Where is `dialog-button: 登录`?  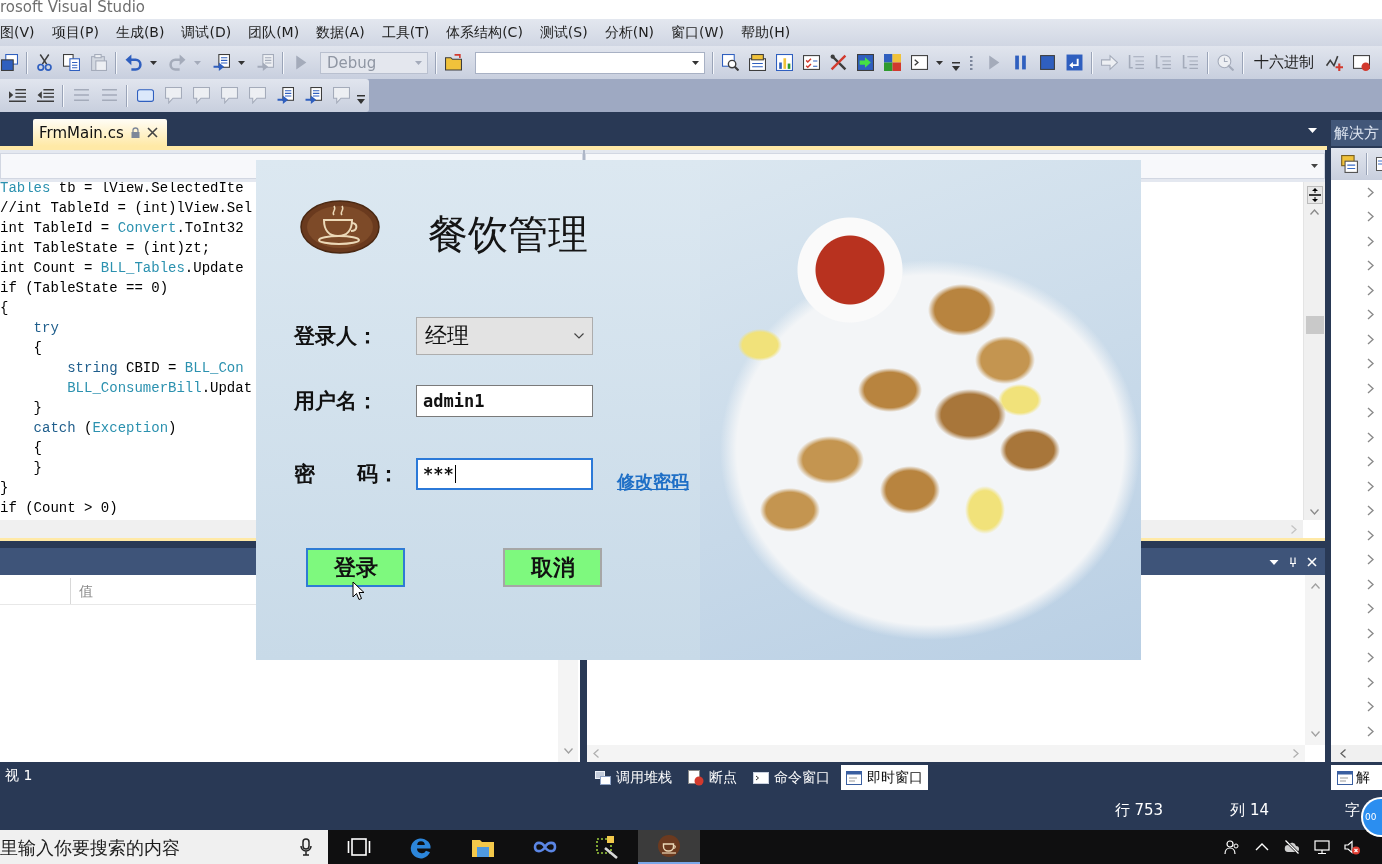 dialog-button: 登录 is located at coordinates (355, 567).